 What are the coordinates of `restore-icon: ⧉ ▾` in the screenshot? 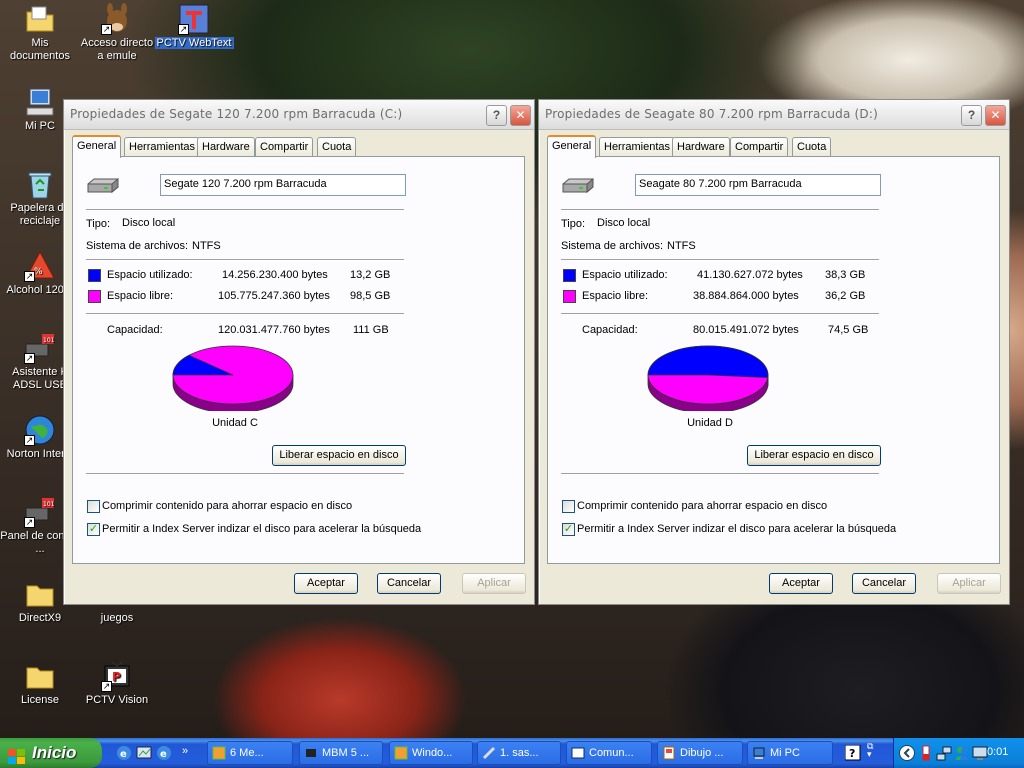 It's located at (875, 750).